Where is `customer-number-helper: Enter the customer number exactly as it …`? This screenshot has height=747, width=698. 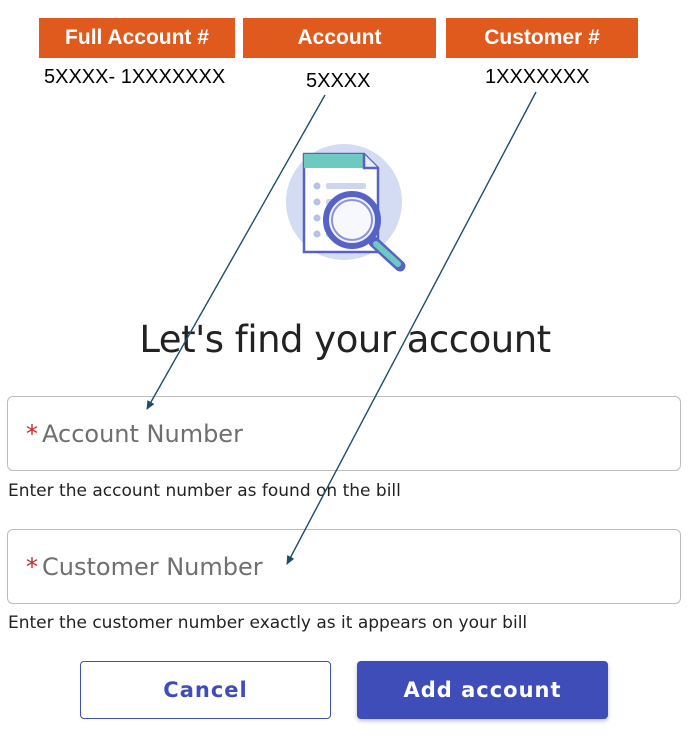 customer-number-helper: Enter the customer number exactly as it … is located at coordinates (268, 623).